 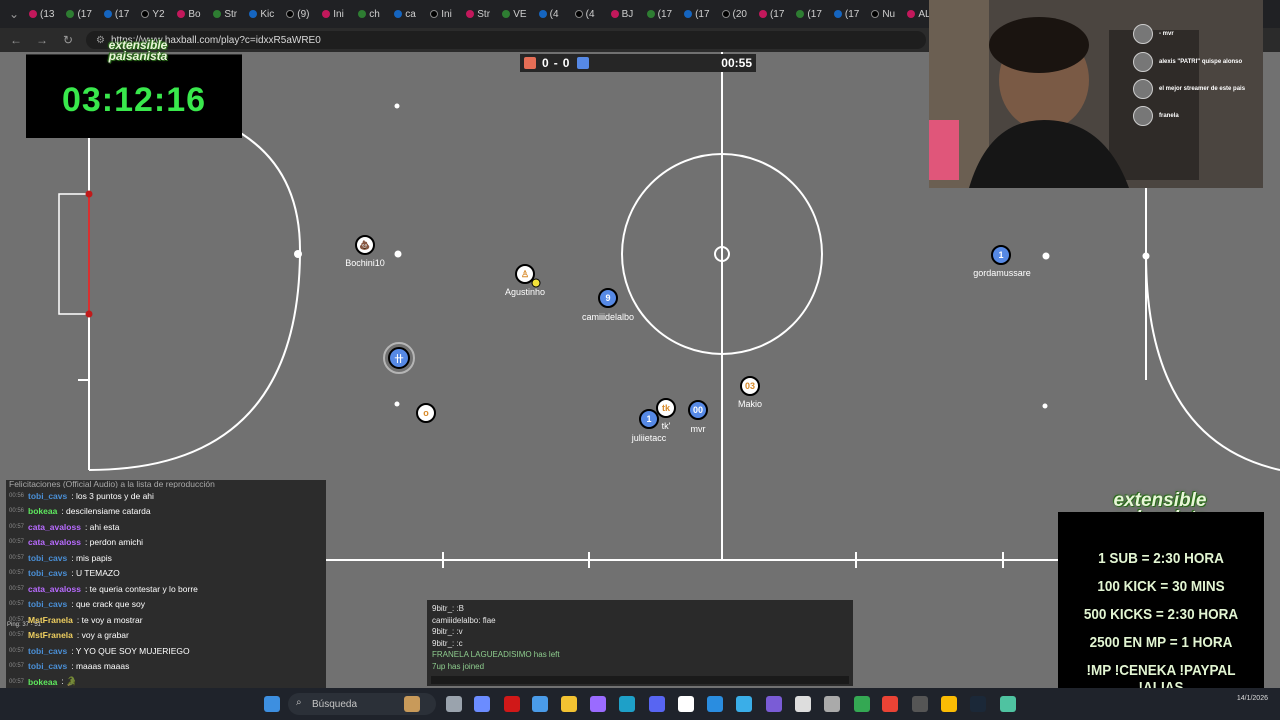 What do you see at coordinates (686, 704) in the screenshot?
I see `capcut-icon` at bounding box center [686, 704].